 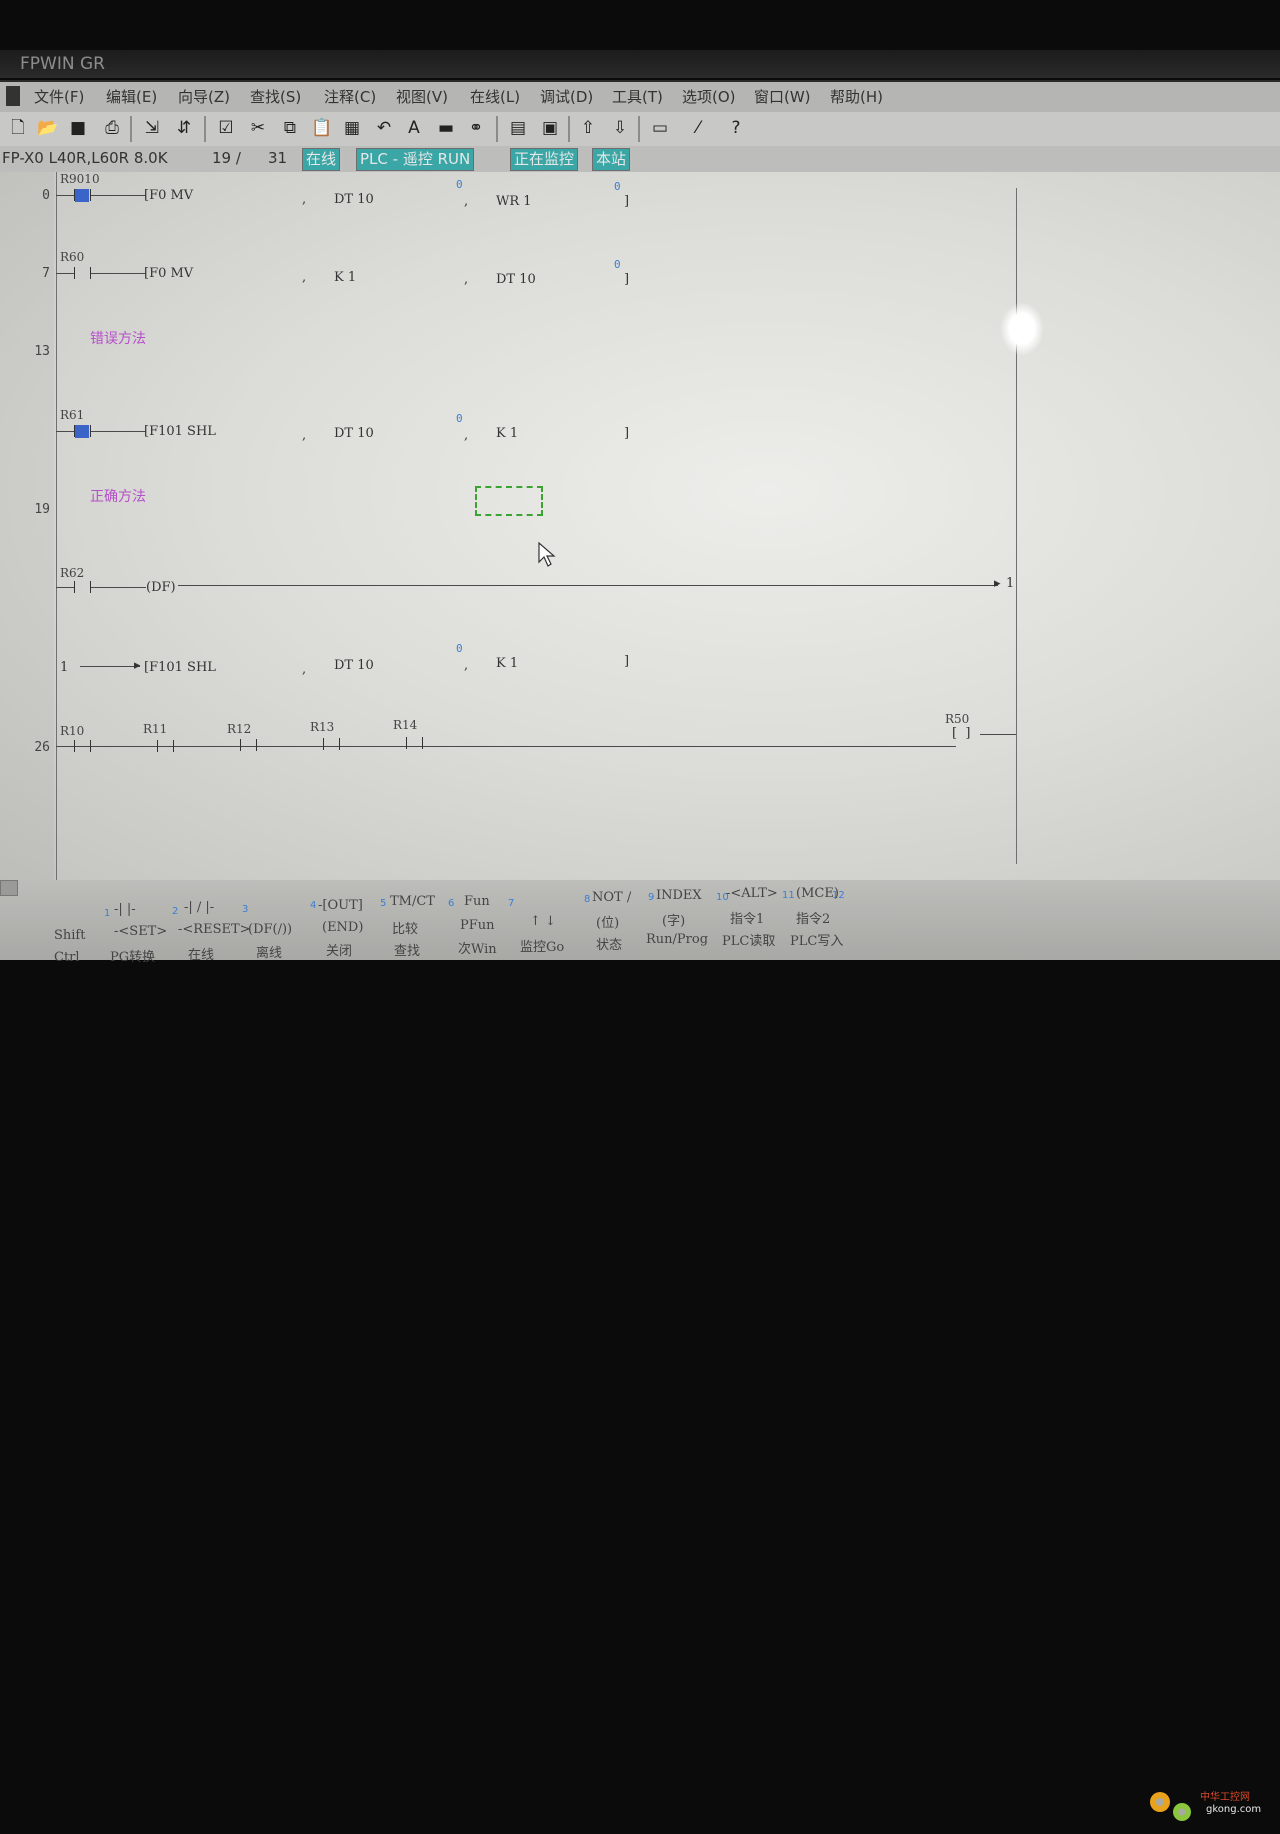 I want to click on window-title: FPWIN GR, so click(x=62, y=64).